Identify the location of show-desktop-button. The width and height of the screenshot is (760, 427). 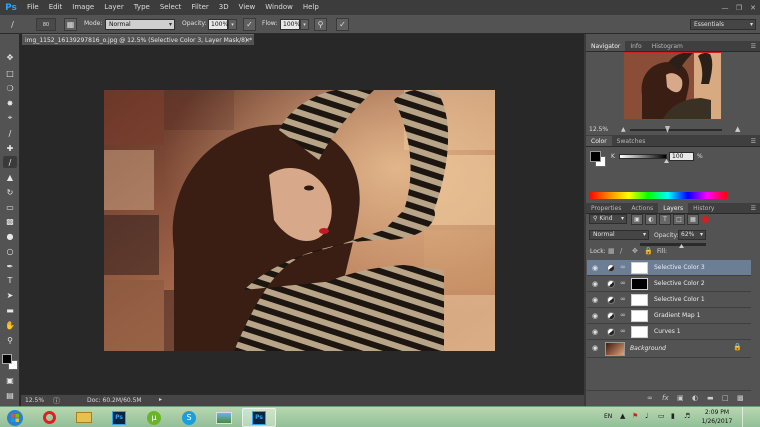
(749, 417).